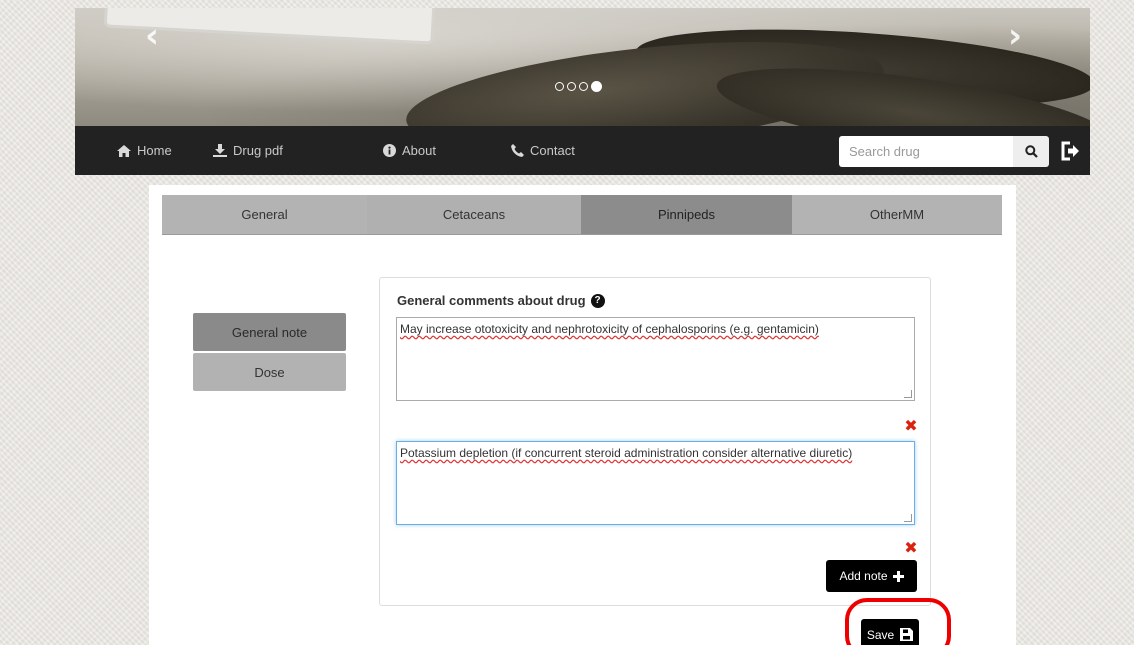  What do you see at coordinates (269, 372) in the screenshot?
I see `side-menu-dose: Dose` at bounding box center [269, 372].